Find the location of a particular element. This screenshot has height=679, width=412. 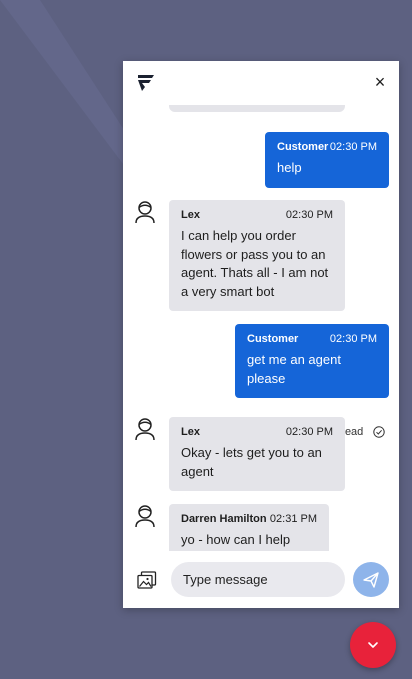

message-outgoing: Customer 02:30 PM get me an agent please is located at coordinates (312, 361).